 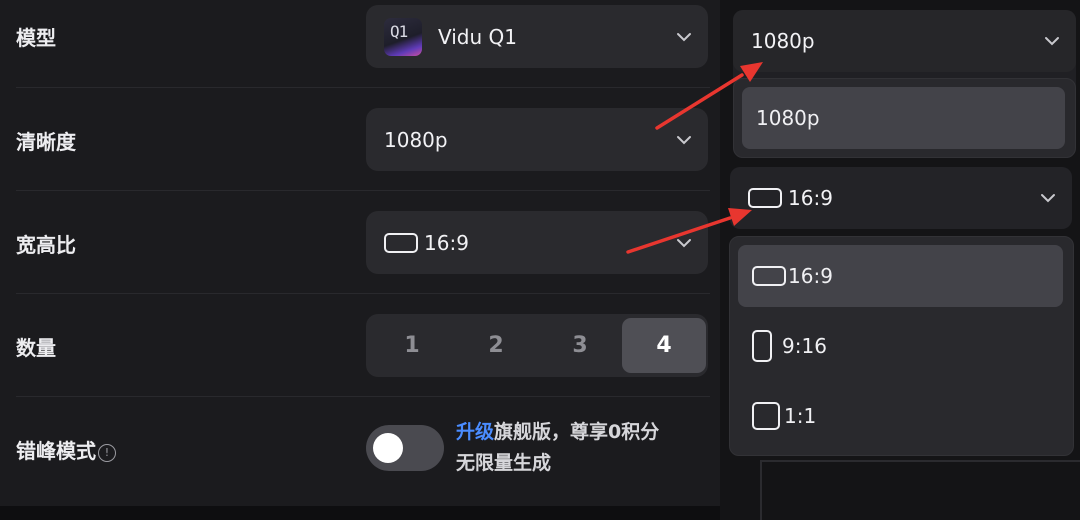 What do you see at coordinates (46, 245) in the screenshot?
I see `aspect-ratio-label: 宽高比` at bounding box center [46, 245].